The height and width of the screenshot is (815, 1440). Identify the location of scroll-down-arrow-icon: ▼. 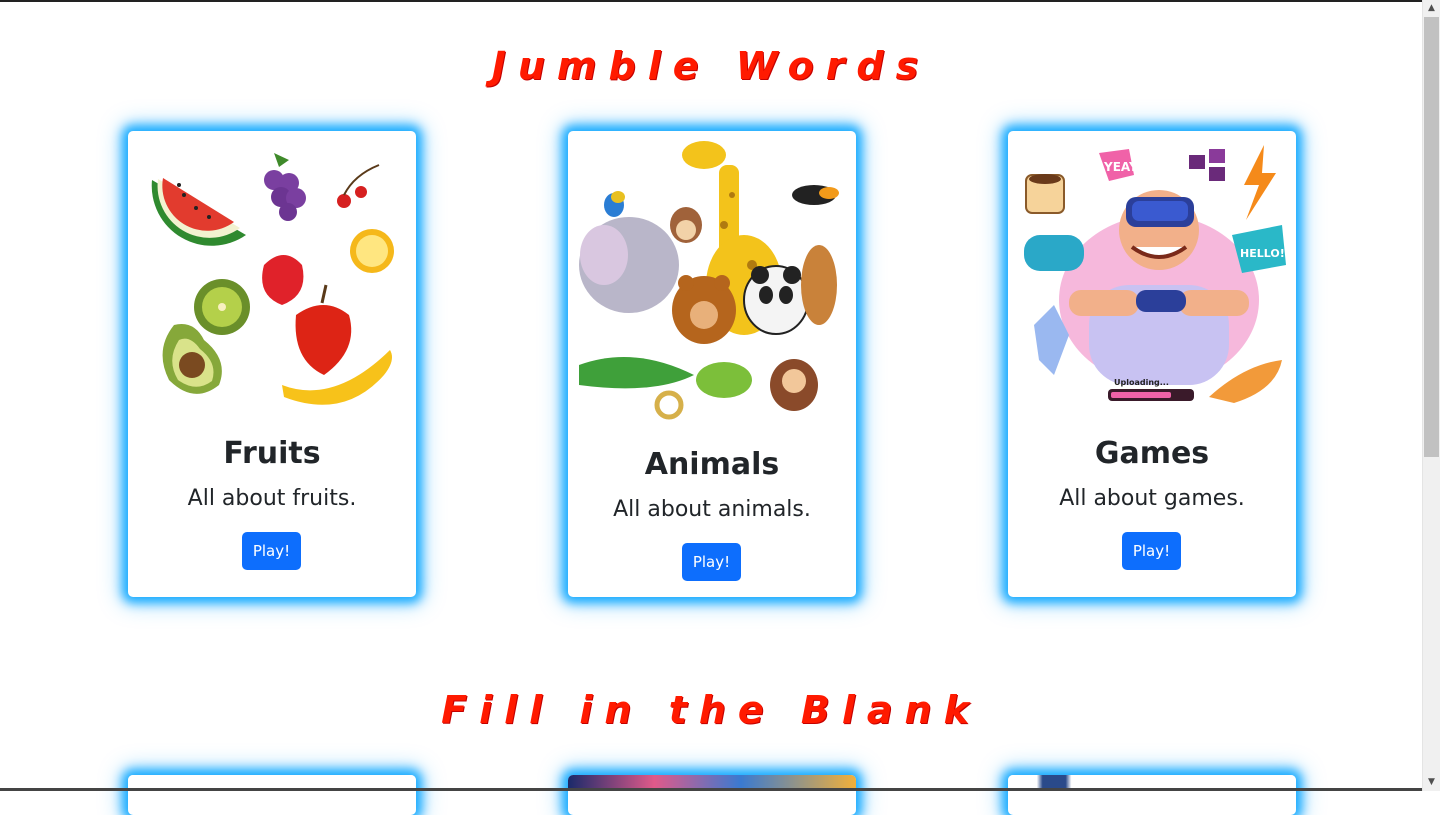
(1431, 782).